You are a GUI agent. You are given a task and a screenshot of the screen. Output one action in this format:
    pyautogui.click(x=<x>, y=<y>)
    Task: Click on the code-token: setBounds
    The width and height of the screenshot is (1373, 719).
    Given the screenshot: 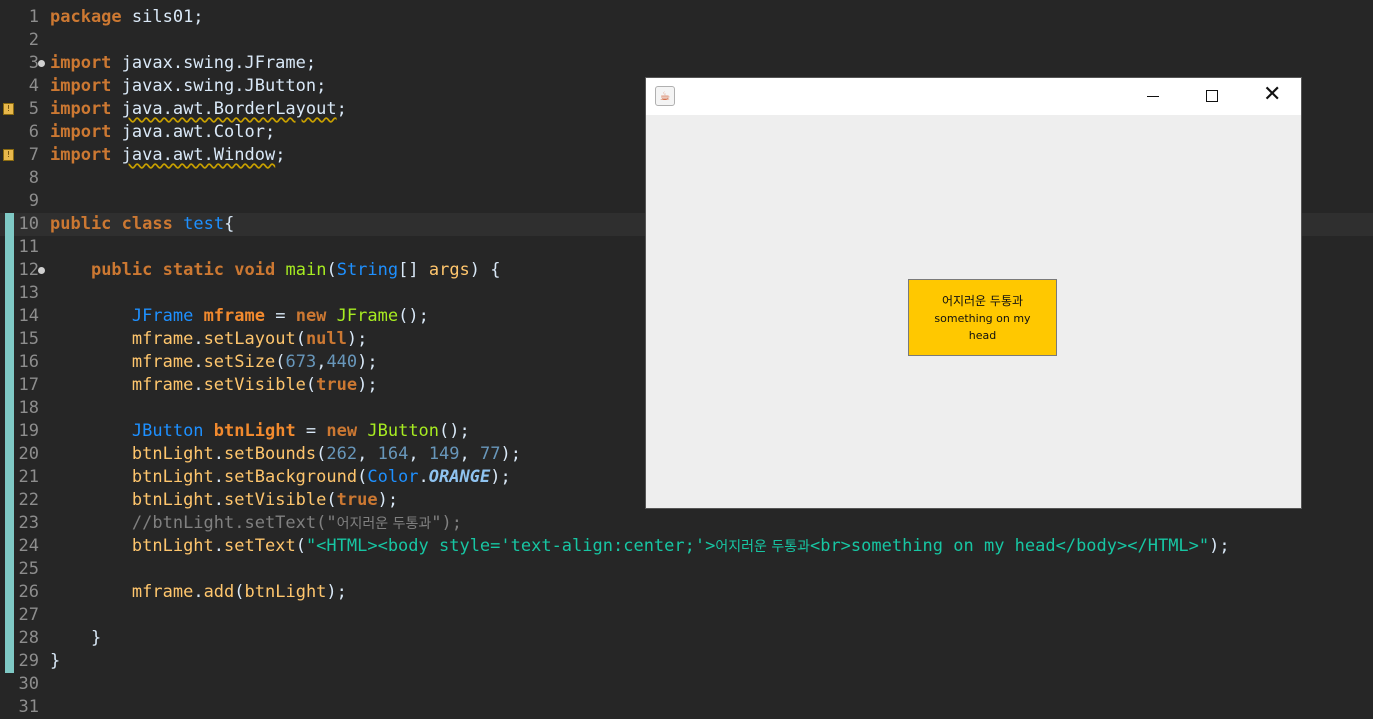 What is the action you would take?
    pyautogui.click(x=270, y=454)
    